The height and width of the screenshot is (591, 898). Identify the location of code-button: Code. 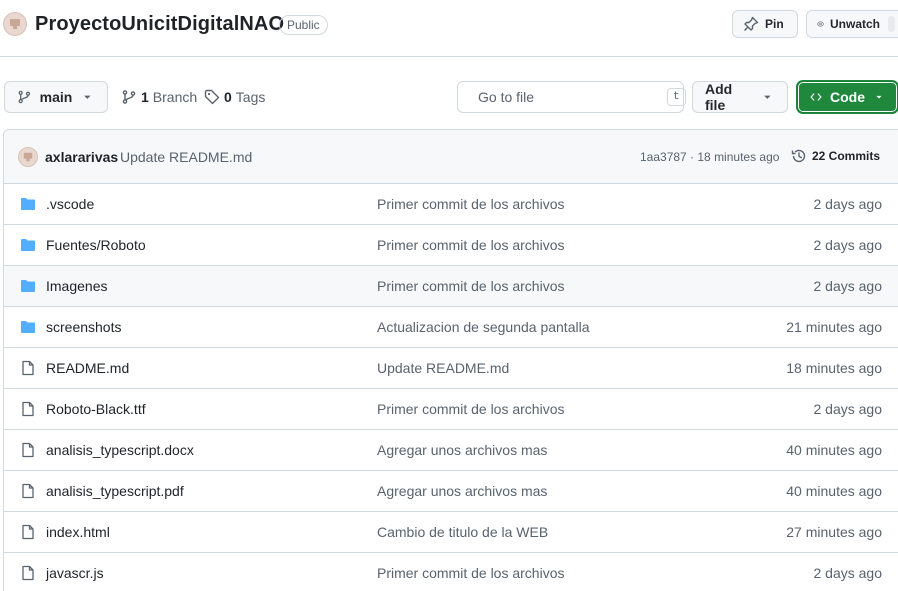
(847, 97).